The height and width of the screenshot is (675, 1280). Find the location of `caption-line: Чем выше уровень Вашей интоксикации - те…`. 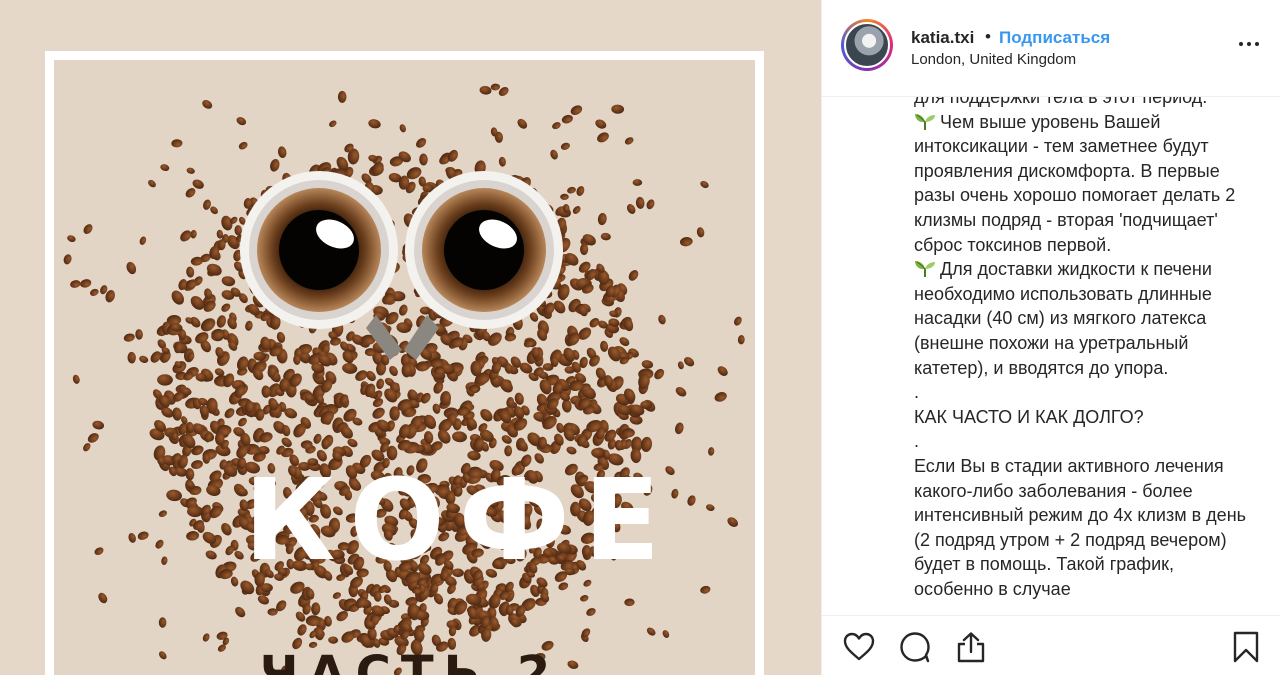

caption-line: Чем выше уровень Вашей интоксикации - те… is located at coordinates (1084, 184).